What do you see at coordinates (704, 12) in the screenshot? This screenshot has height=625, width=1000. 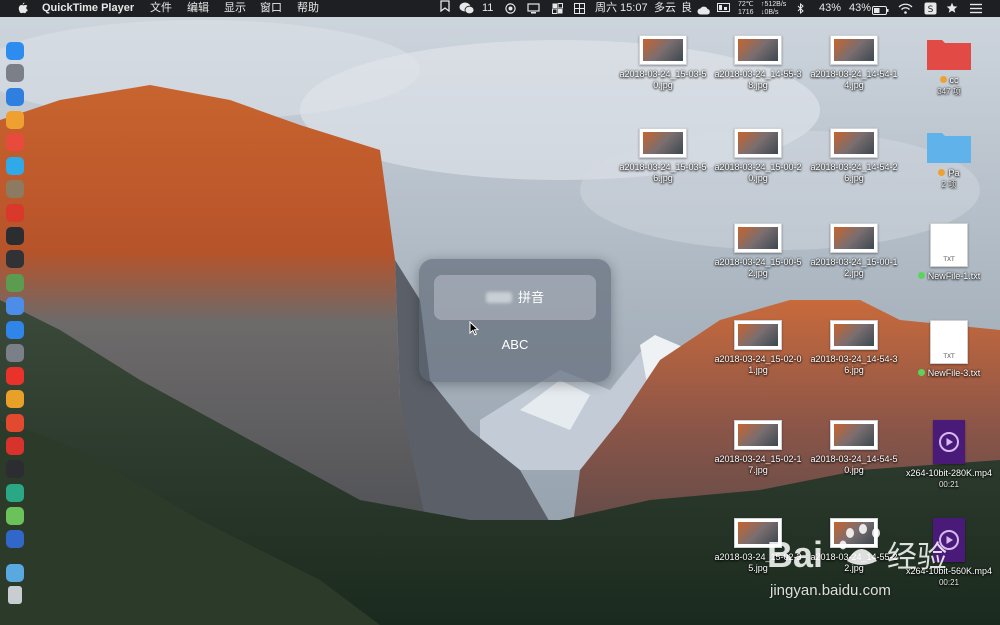 I see `cloud-icon` at bounding box center [704, 12].